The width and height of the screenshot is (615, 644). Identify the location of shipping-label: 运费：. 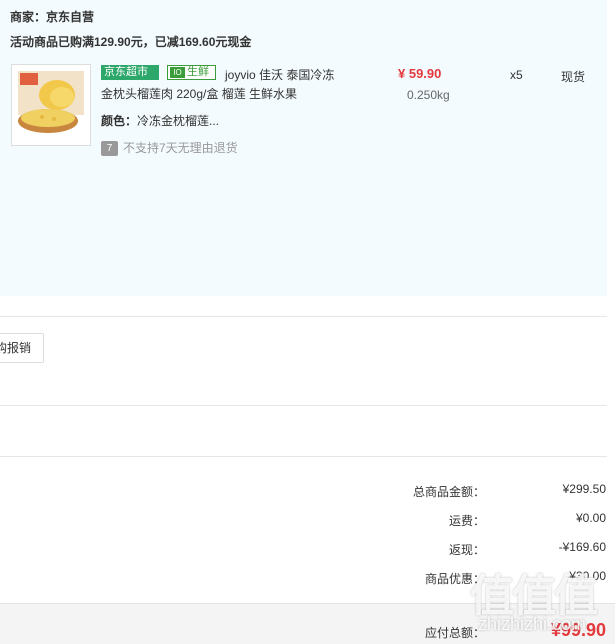
(466, 521).